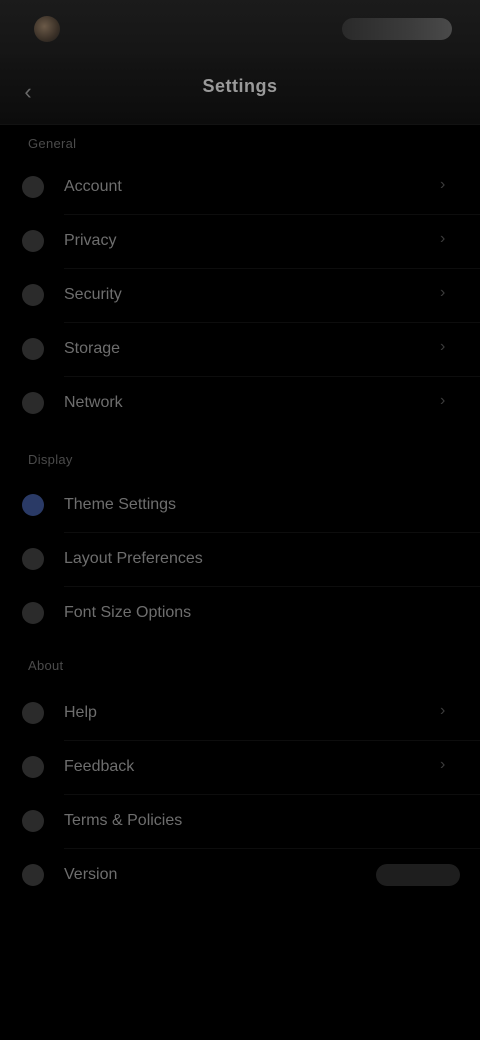  I want to click on app-logo-icon, so click(47, 29).